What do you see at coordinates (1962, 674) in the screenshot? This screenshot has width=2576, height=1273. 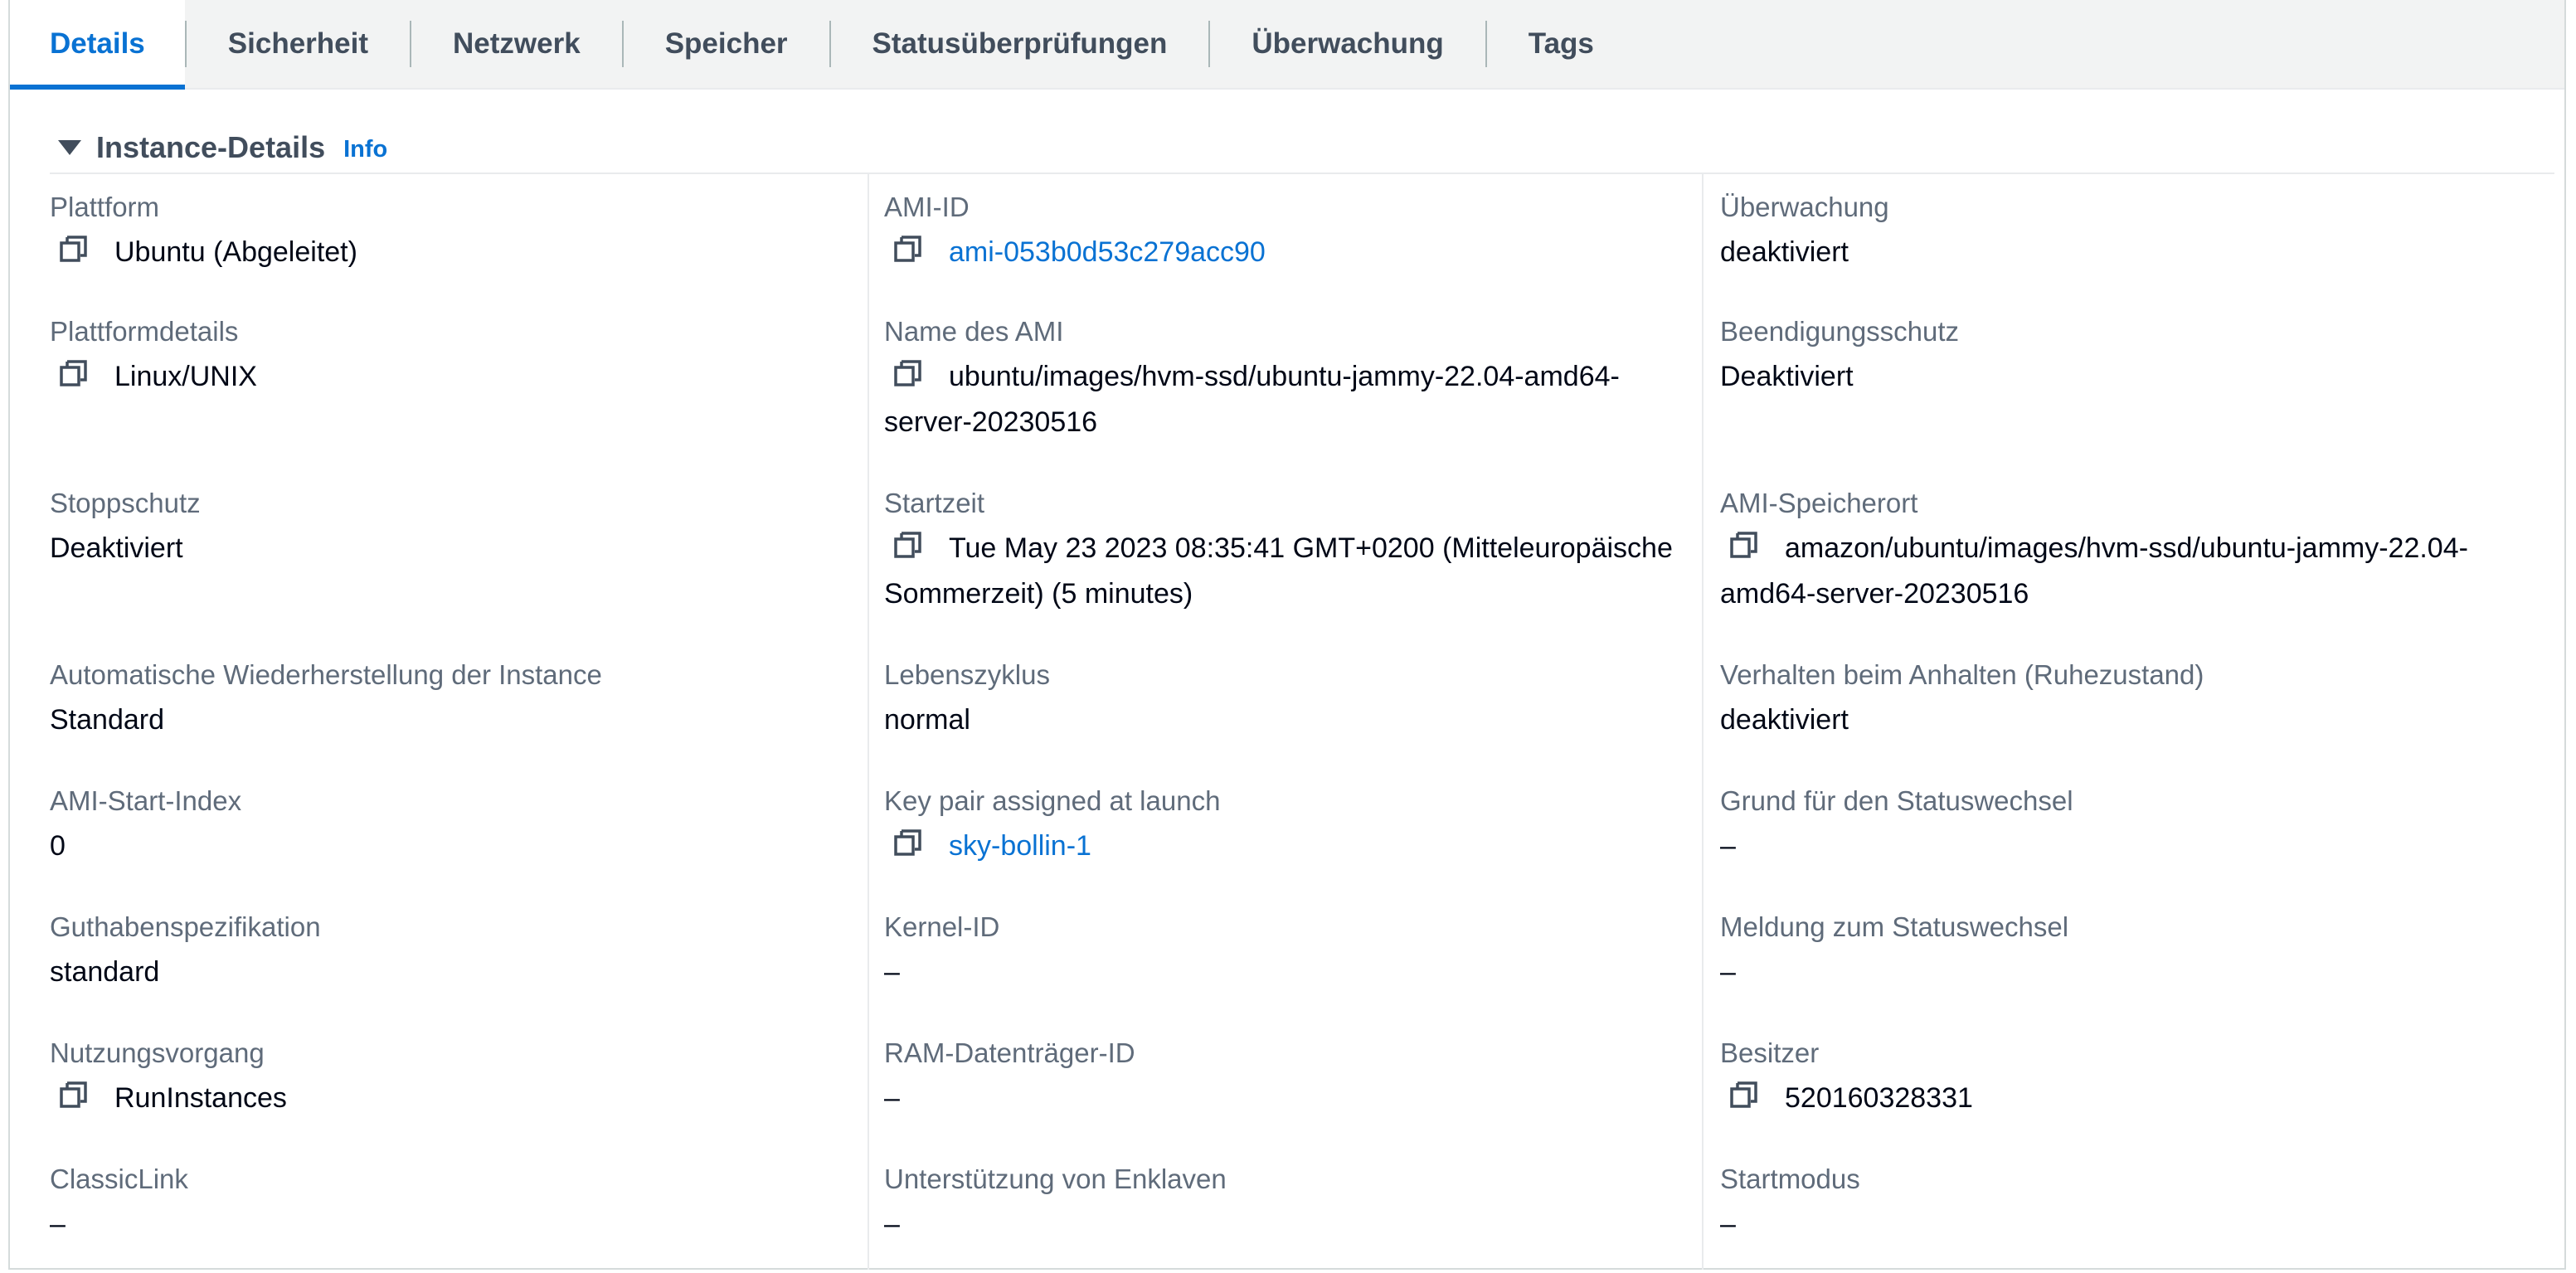 I see `detail-label: Verhalten beim Anhalten (Ruhezustand)` at bounding box center [1962, 674].